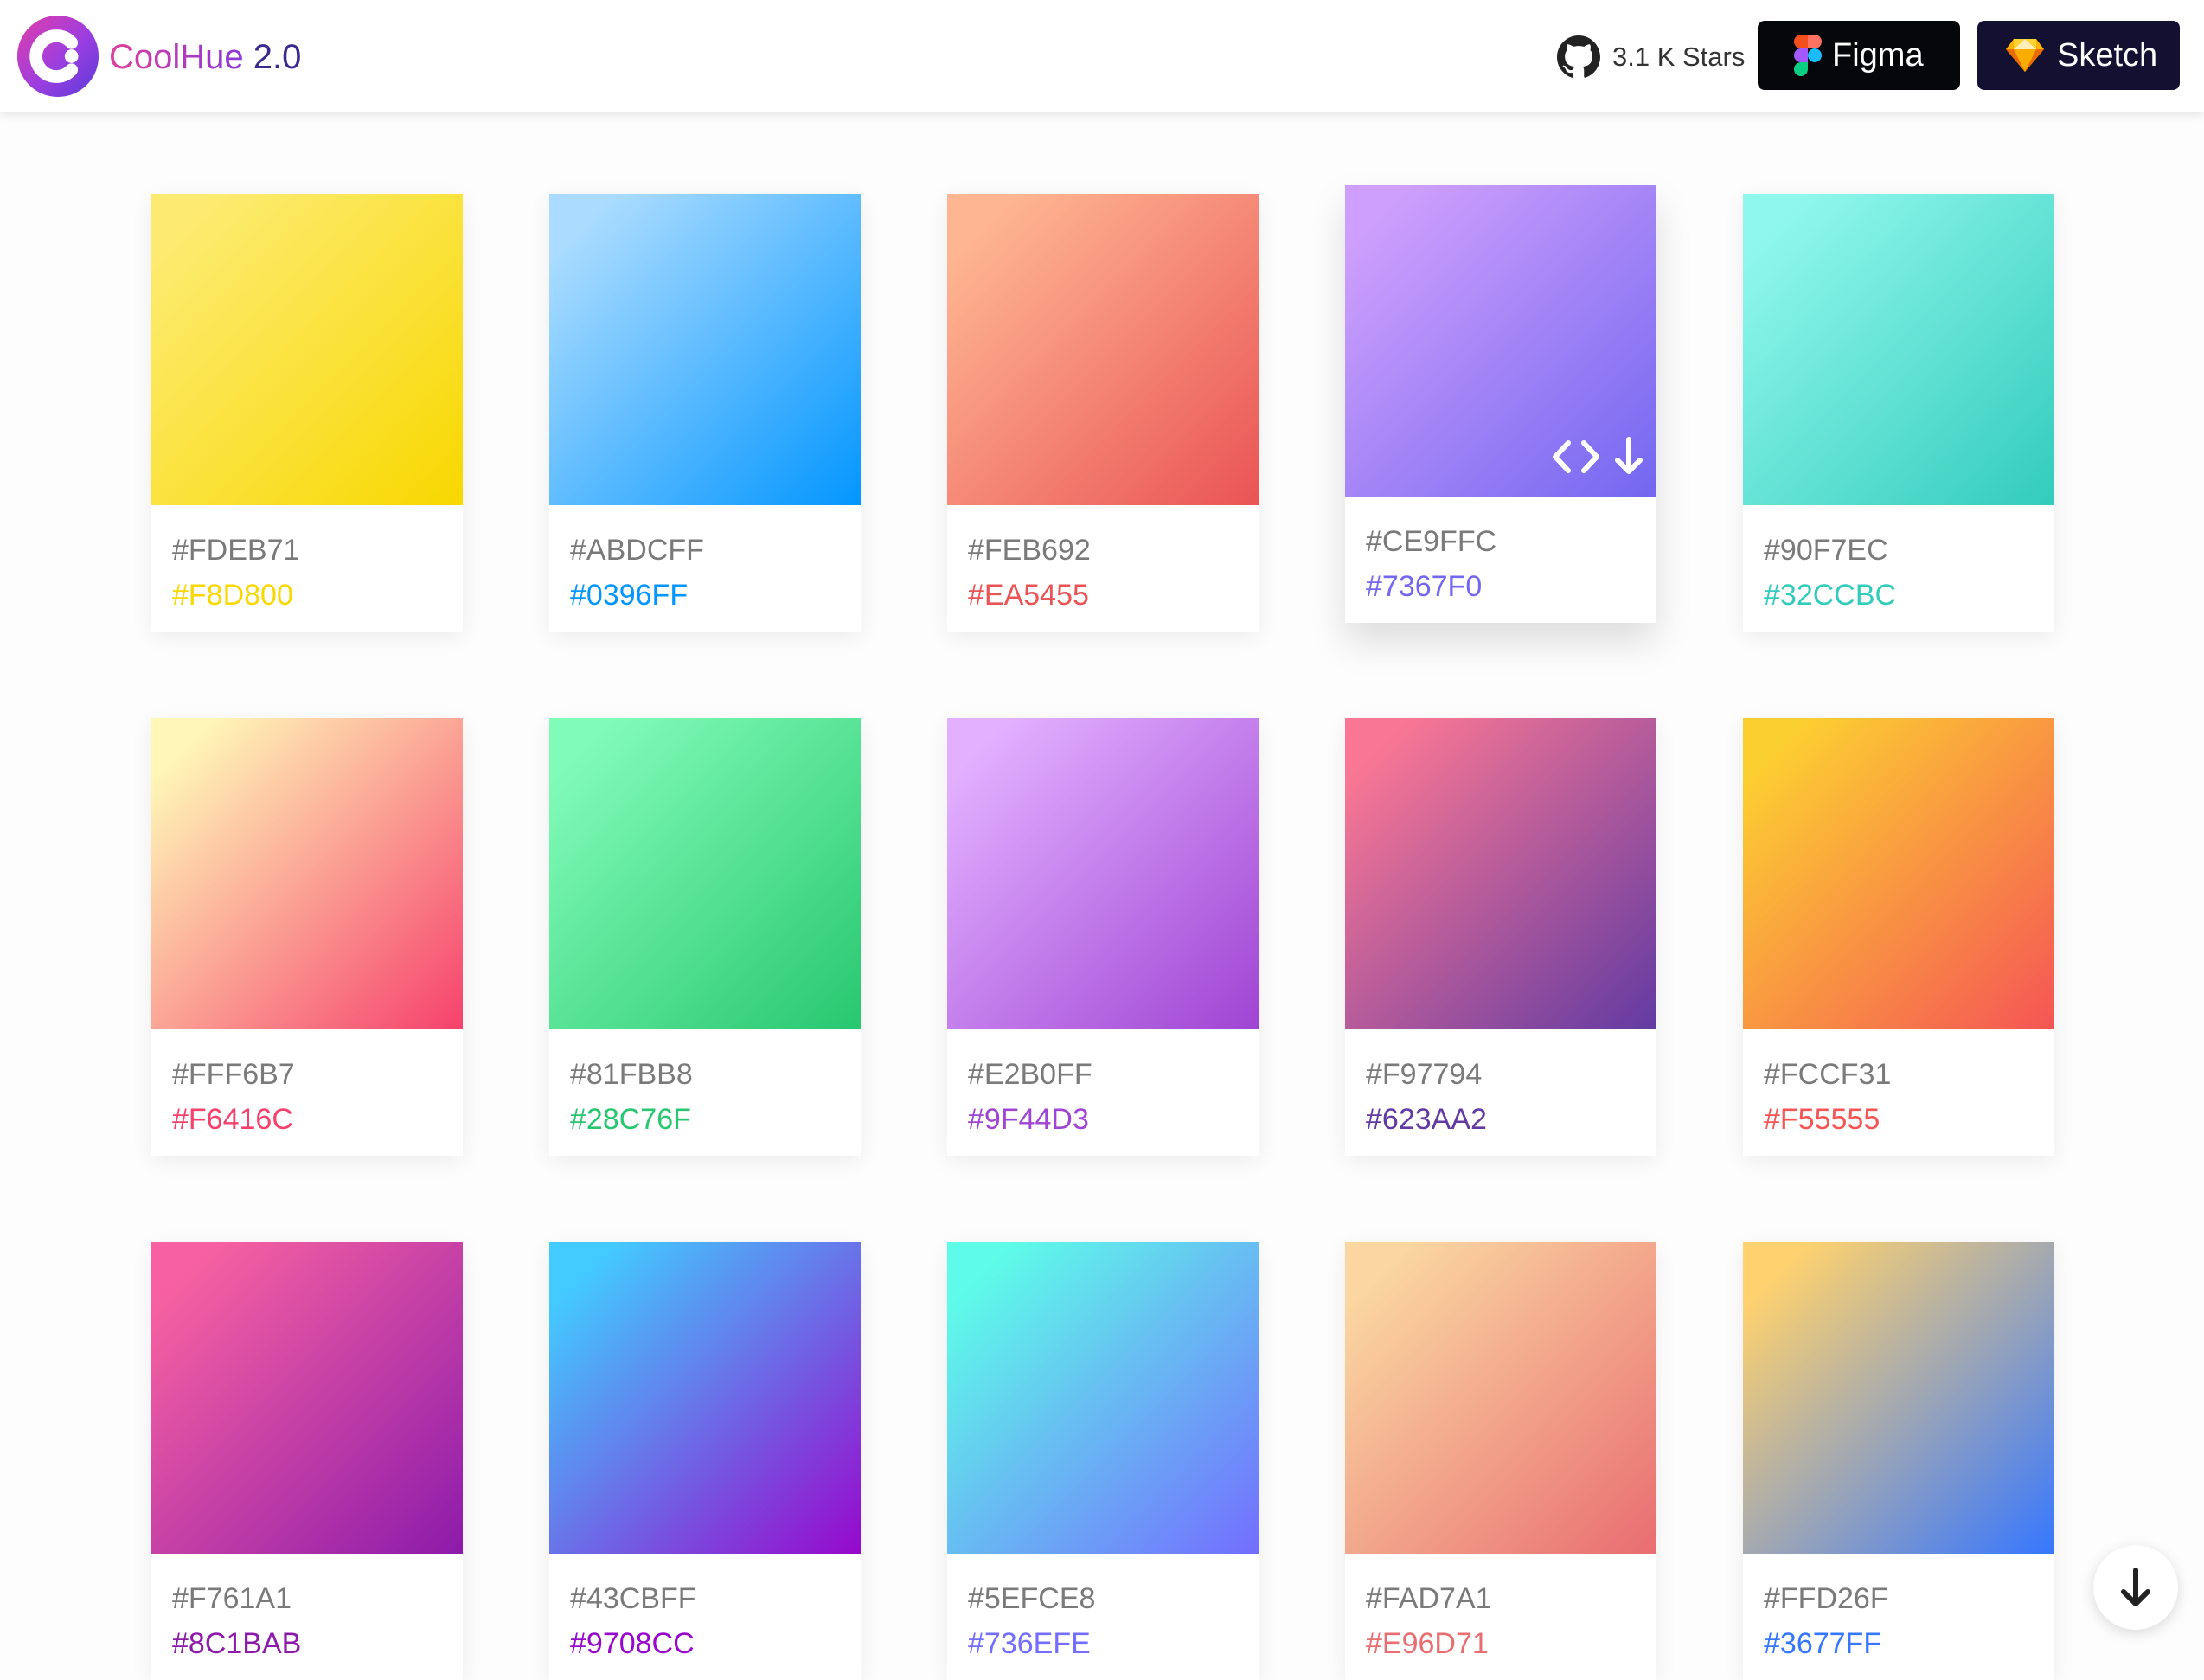 This screenshot has width=2204, height=1680. I want to click on sketch-icon, so click(2025, 55).